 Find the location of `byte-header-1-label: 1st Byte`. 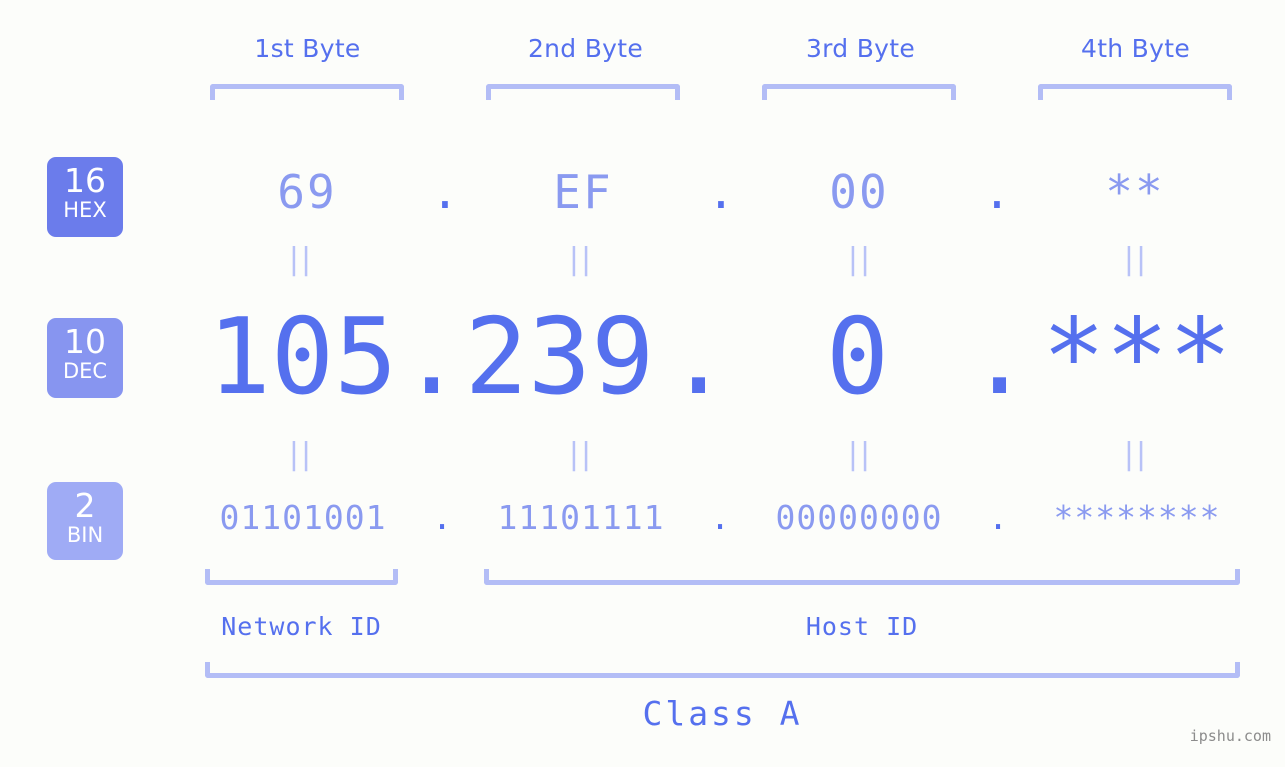

byte-header-1-label: 1st Byte is located at coordinates (307, 48).